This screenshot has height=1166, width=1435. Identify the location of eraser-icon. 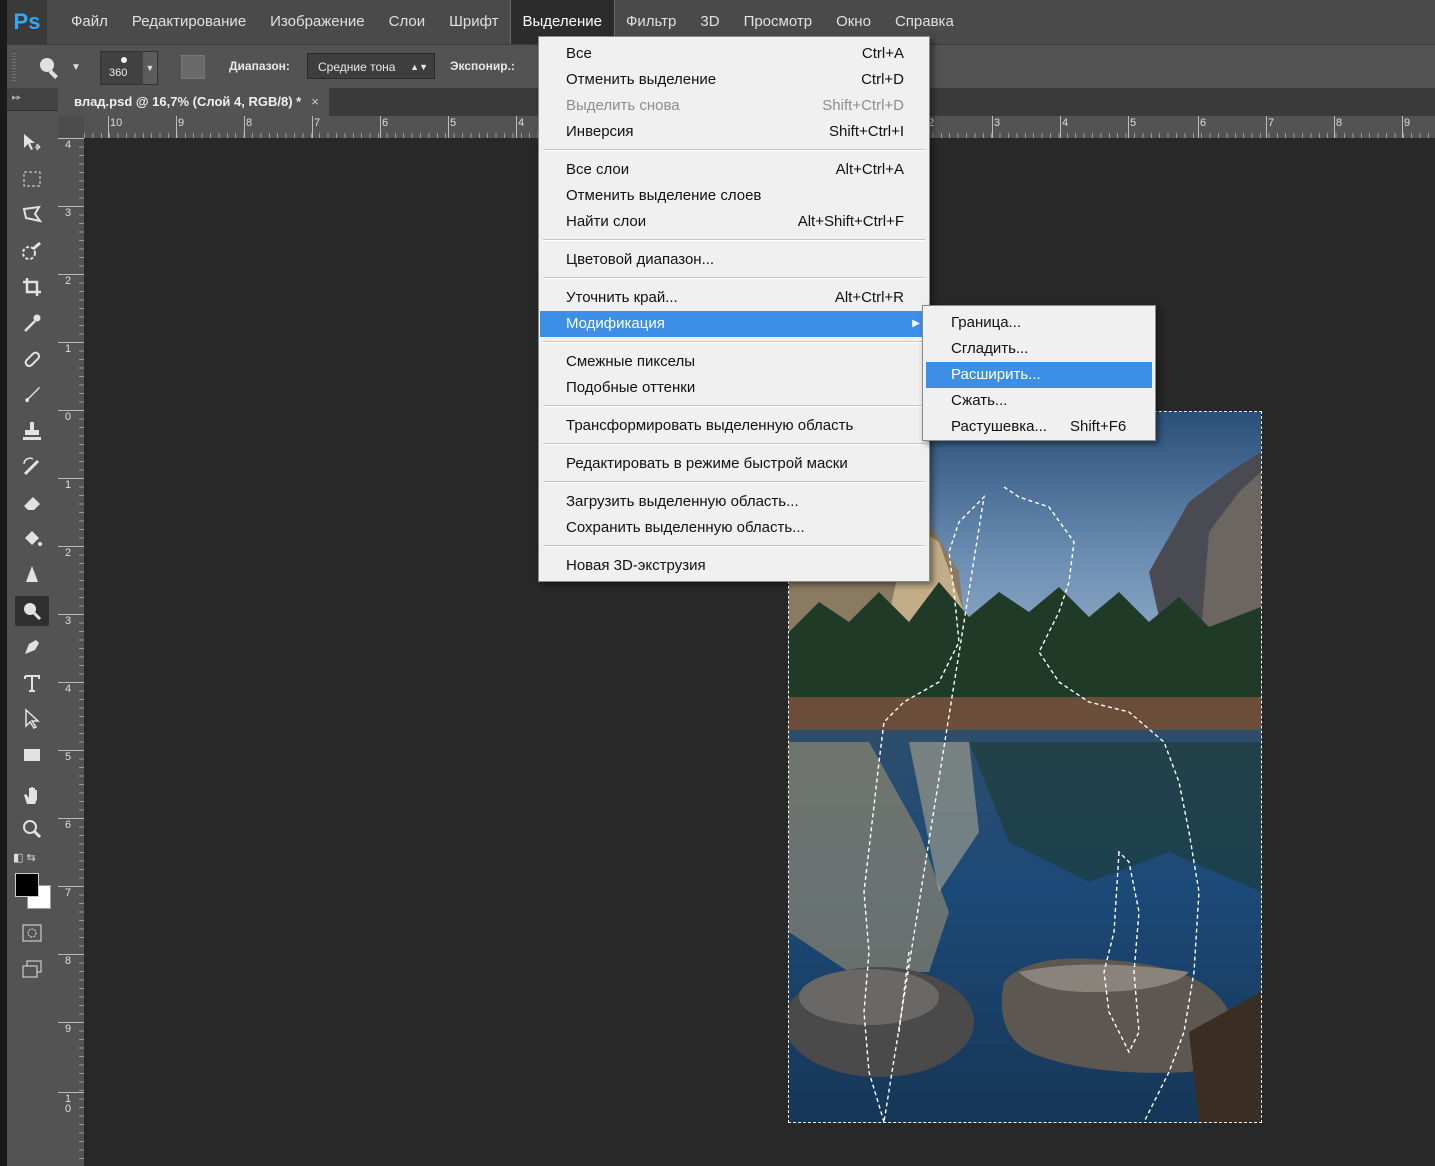
(32, 503).